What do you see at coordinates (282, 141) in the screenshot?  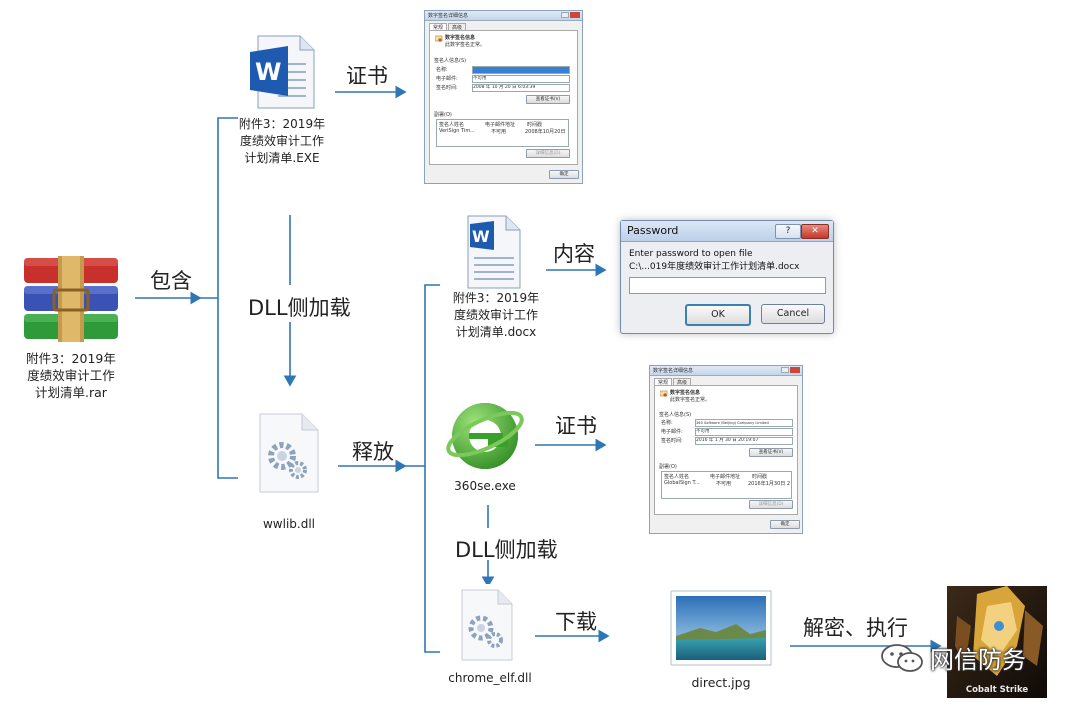 I see `caption-exe: 附件3：2019年 度绩效审计工作 计划清单.EXE` at bounding box center [282, 141].